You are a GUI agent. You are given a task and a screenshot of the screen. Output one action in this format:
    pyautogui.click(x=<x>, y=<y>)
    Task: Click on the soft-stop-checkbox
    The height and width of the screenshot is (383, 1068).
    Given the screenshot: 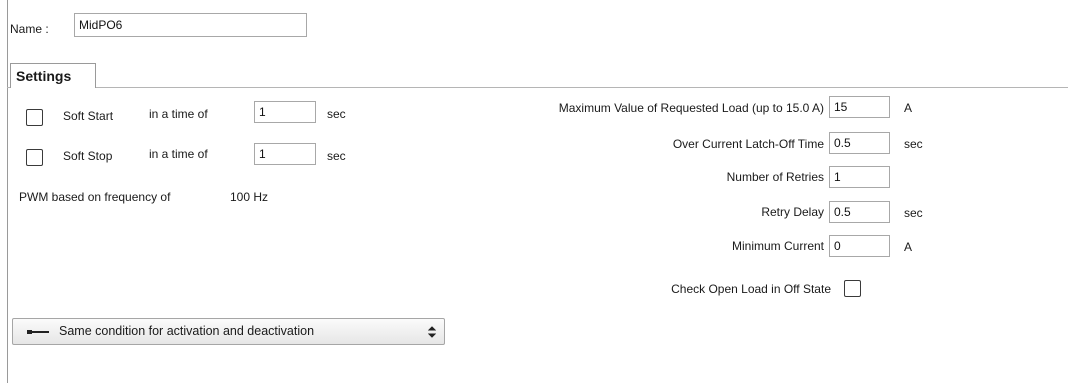 What is the action you would take?
    pyautogui.click(x=34, y=157)
    